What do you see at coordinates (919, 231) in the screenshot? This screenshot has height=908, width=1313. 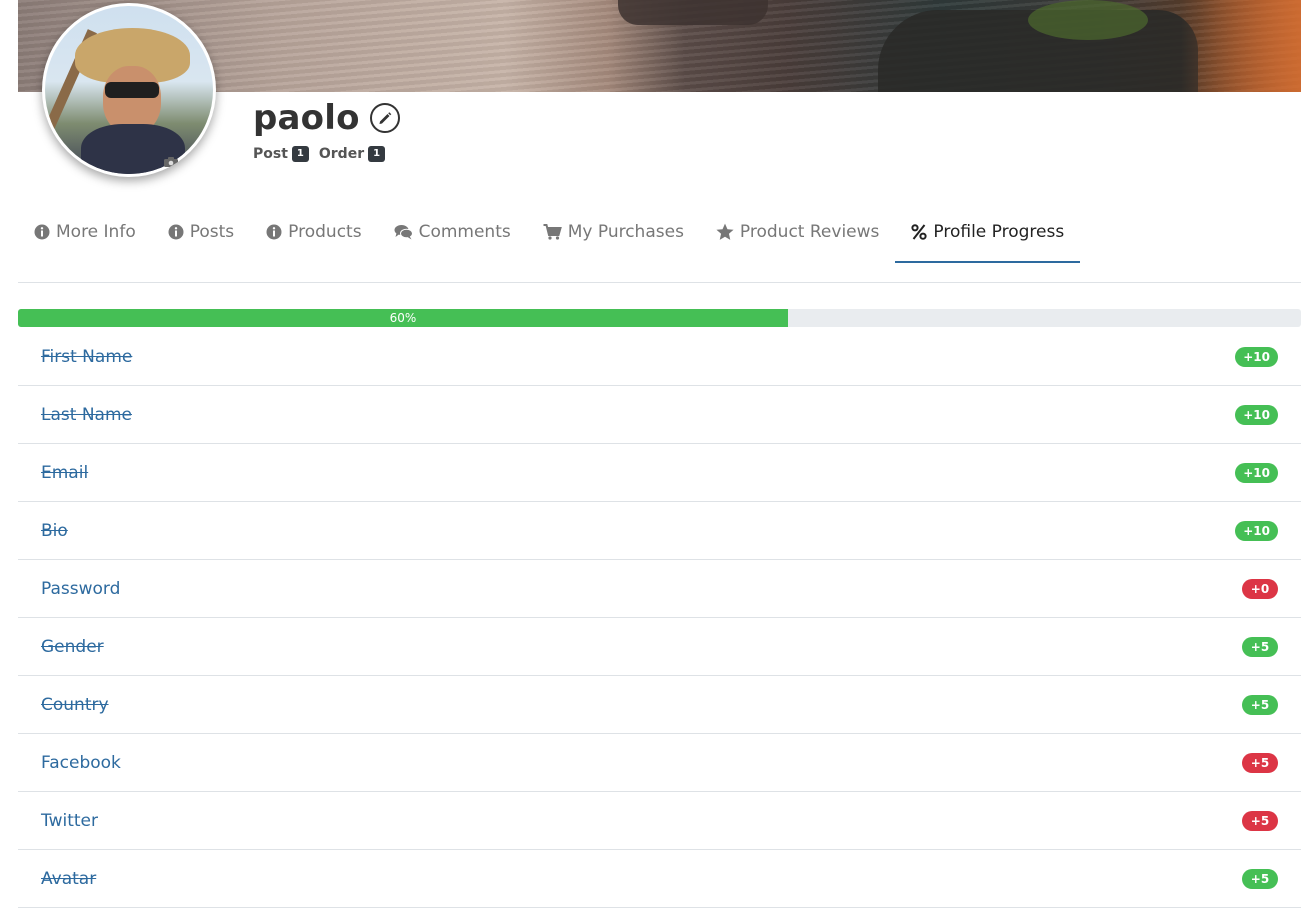 I see `percent-icon` at bounding box center [919, 231].